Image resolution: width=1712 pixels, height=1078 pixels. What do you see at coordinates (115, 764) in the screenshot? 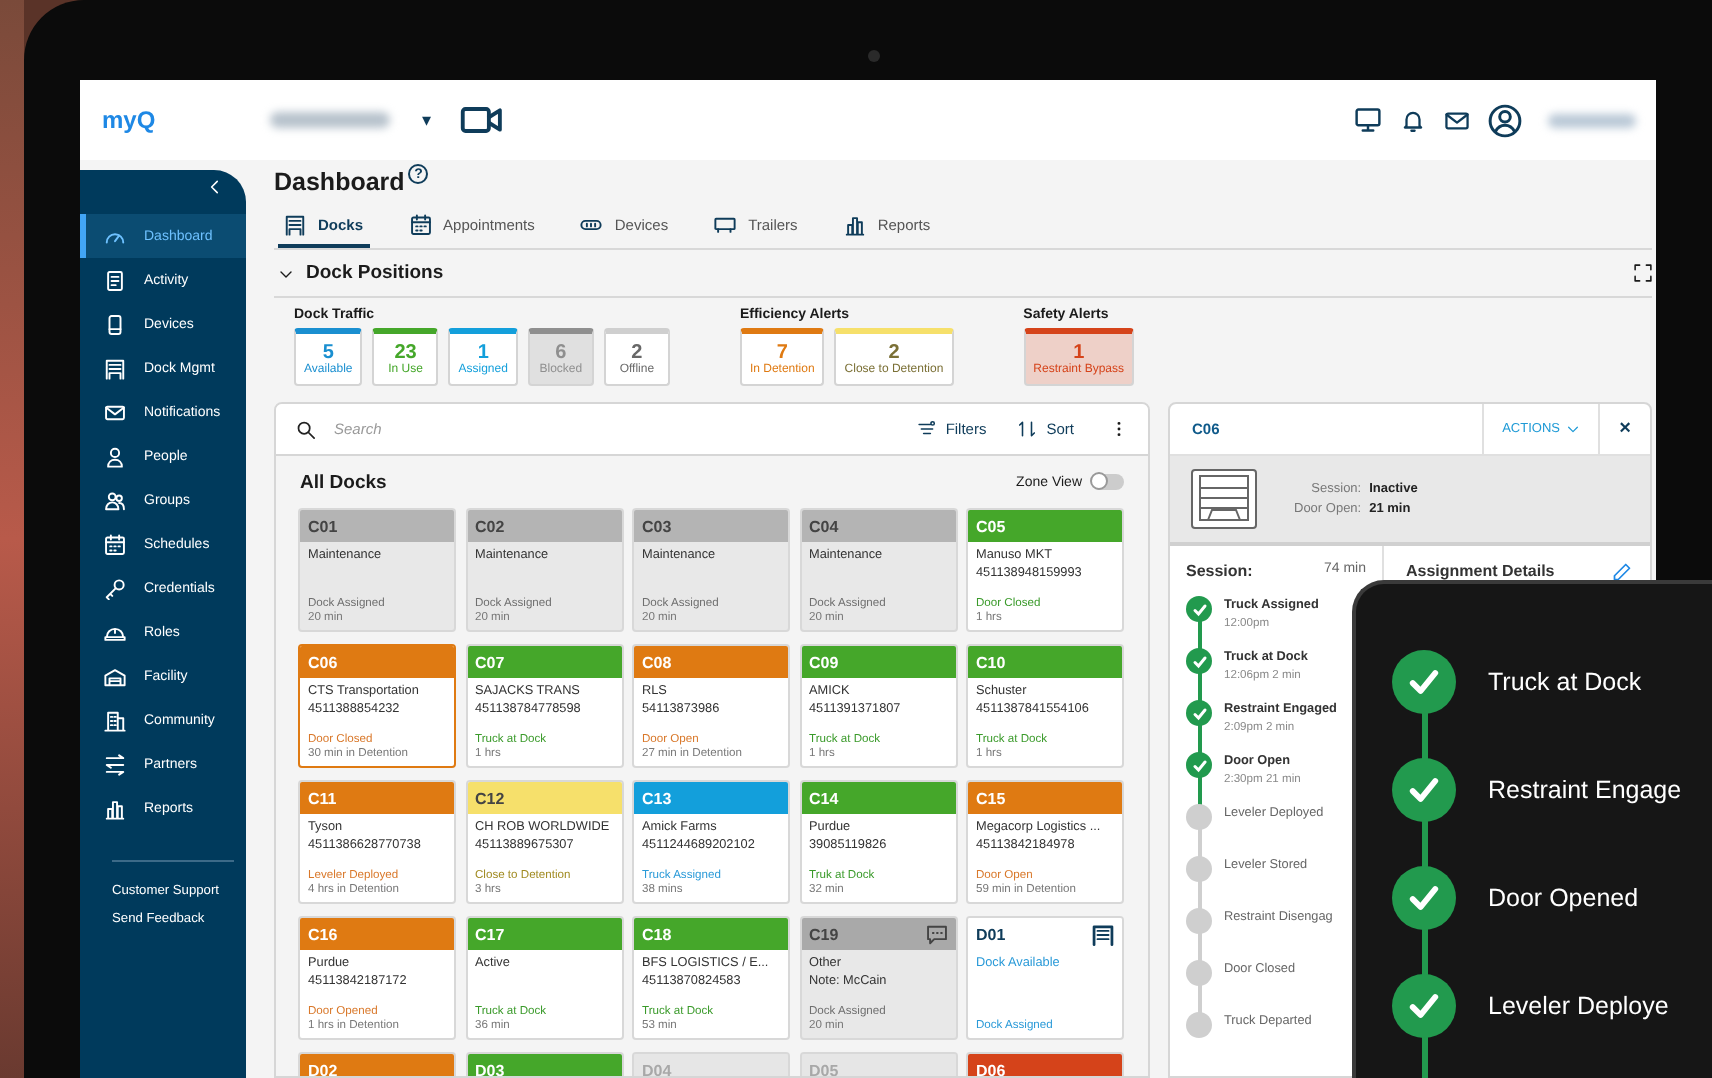
I see `exchange-icon` at bounding box center [115, 764].